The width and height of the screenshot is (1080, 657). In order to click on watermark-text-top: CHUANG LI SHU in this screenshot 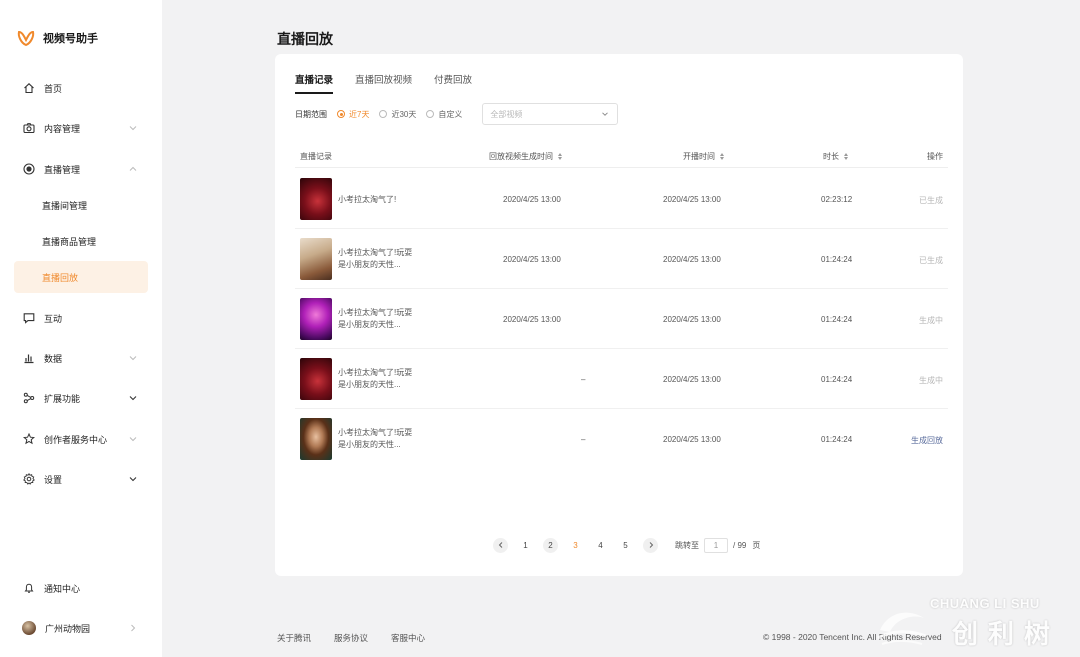, I will do `click(985, 603)`.